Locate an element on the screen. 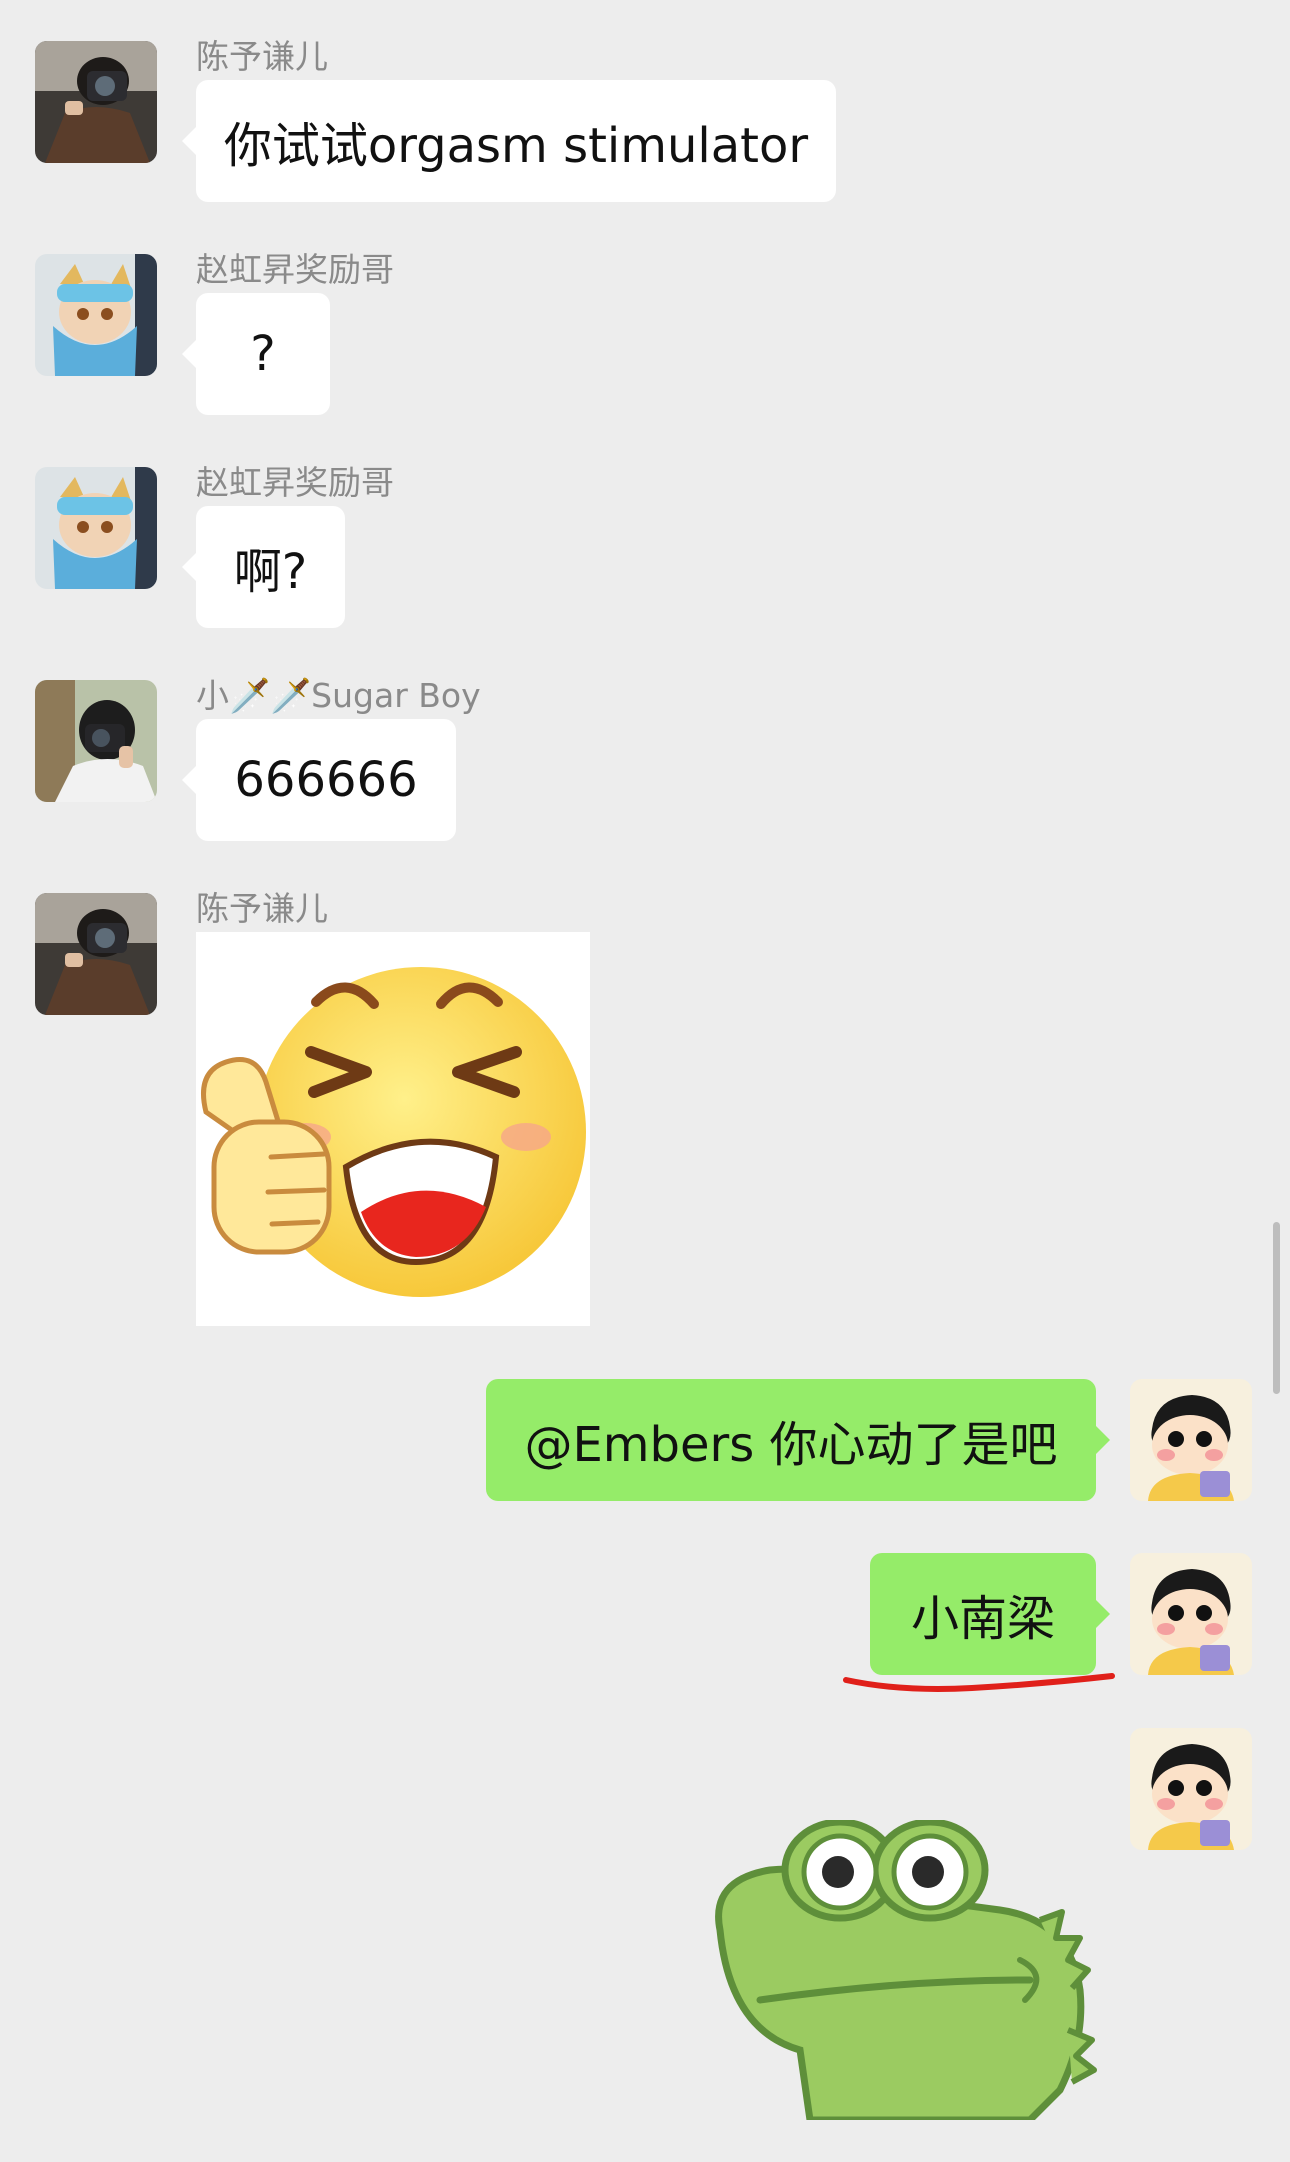  message-bubble: 你试试orgasm stimulator is located at coordinates (509, 141).